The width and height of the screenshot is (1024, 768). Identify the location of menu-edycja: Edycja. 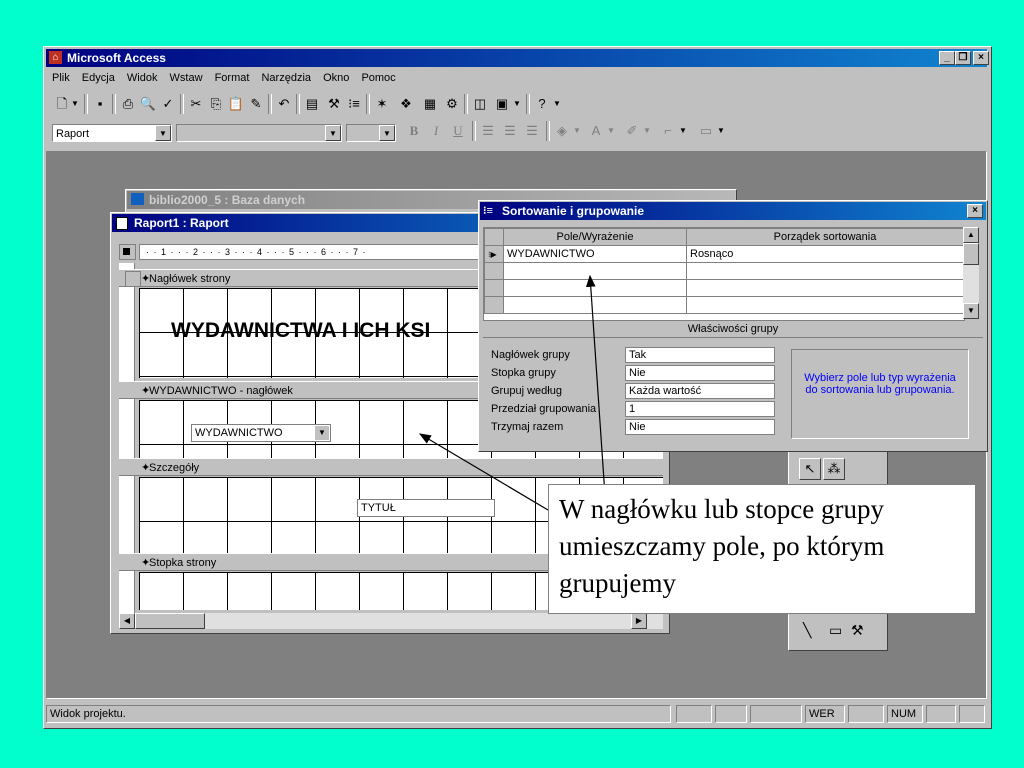
(98, 78).